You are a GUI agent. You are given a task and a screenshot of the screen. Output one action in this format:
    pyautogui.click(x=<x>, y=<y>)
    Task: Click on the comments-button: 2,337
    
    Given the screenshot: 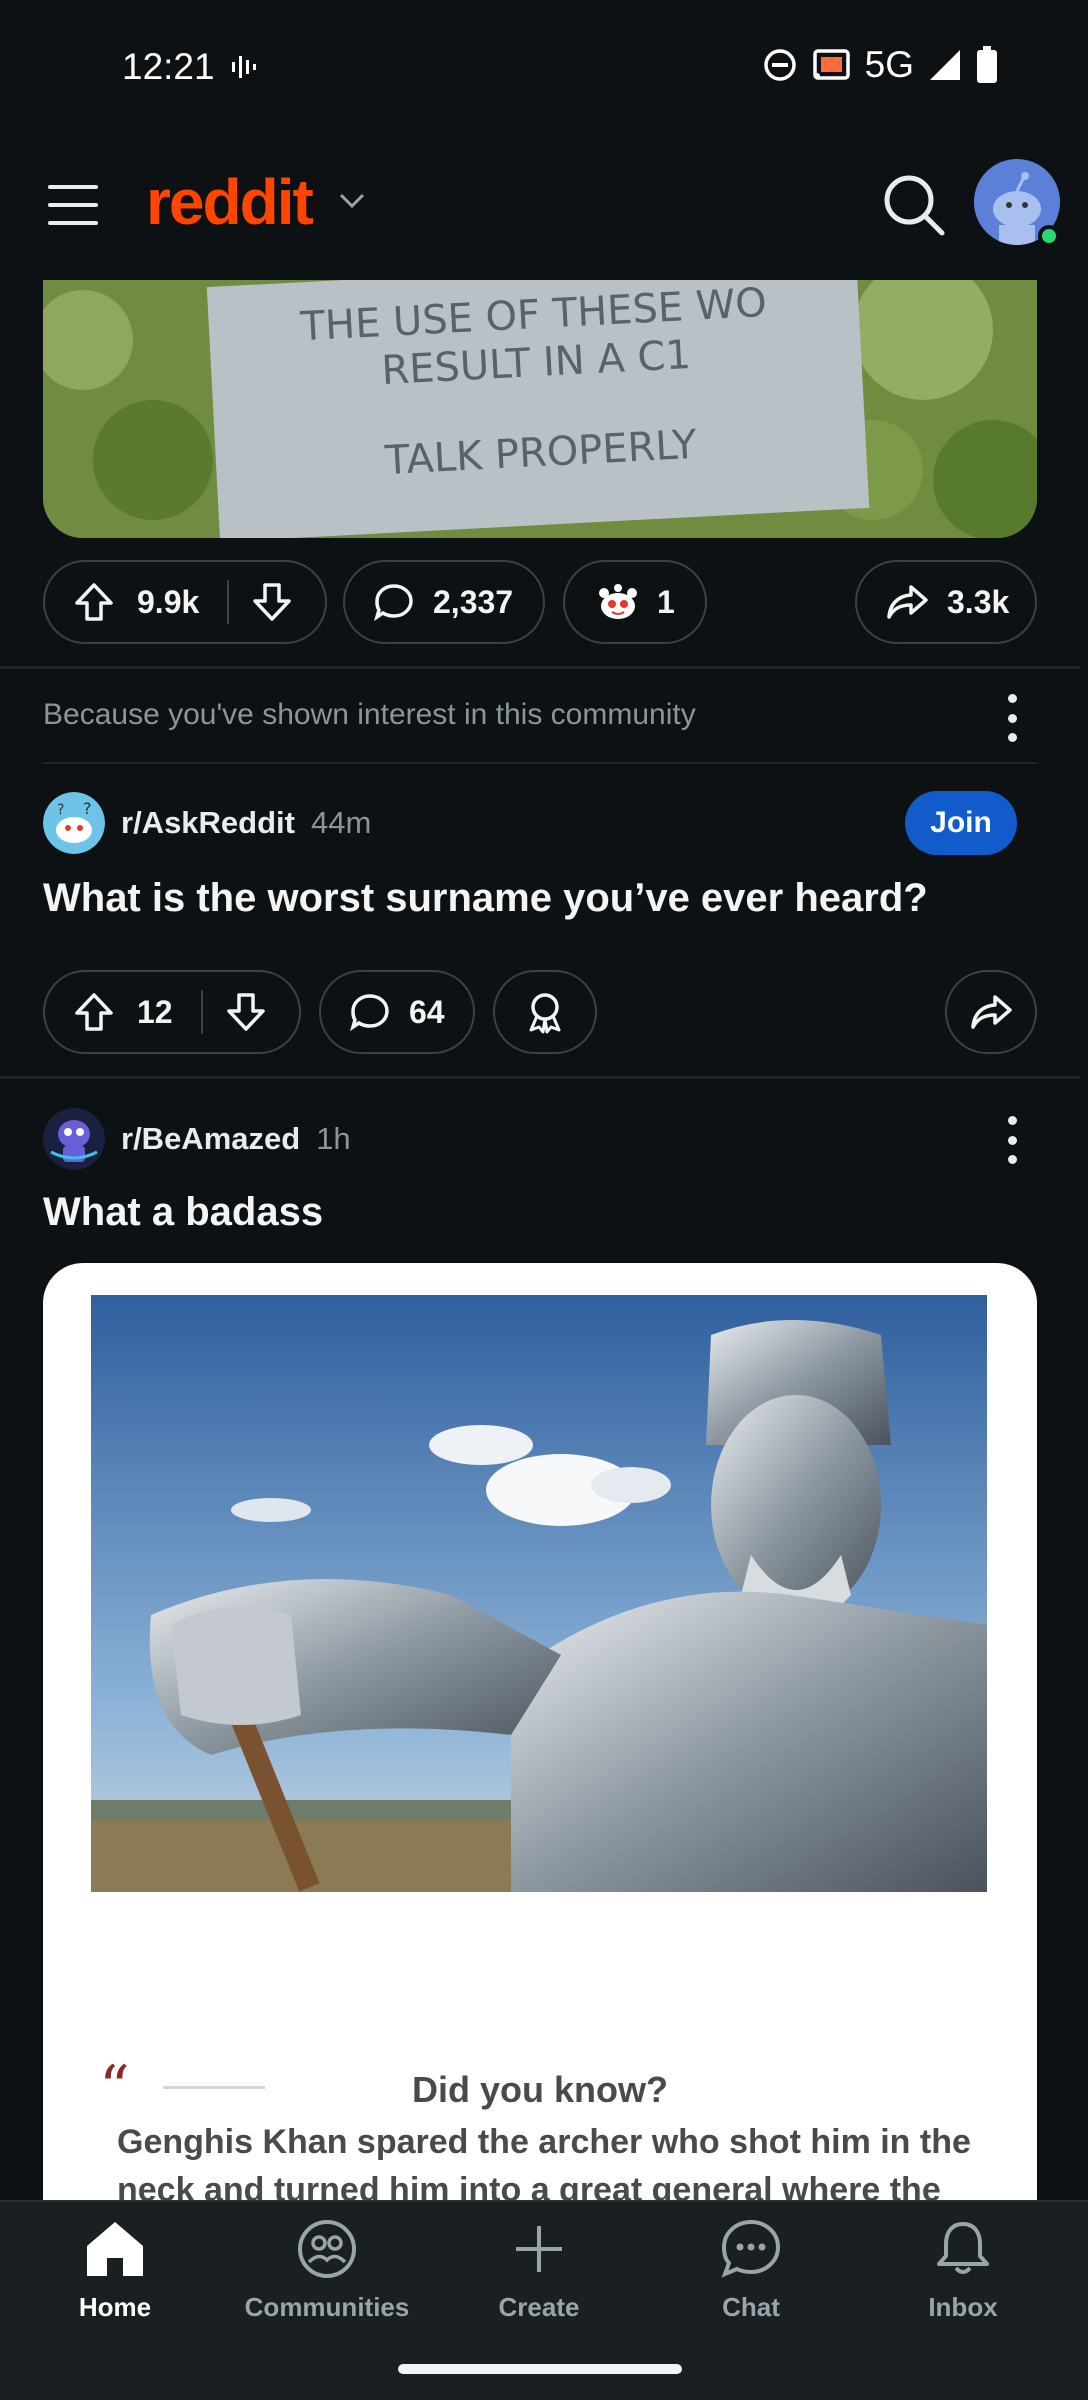 What is the action you would take?
    pyautogui.click(x=444, y=602)
    